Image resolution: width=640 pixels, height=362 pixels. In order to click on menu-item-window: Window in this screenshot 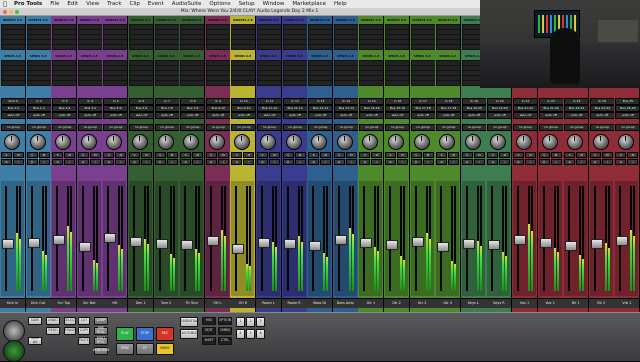, I will do `click(274, 4)`.